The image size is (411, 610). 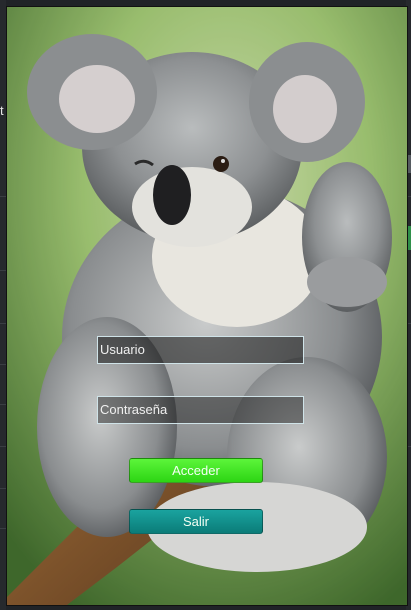 What do you see at coordinates (200, 350) in the screenshot?
I see `username-input: Usuario` at bounding box center [200, 350].